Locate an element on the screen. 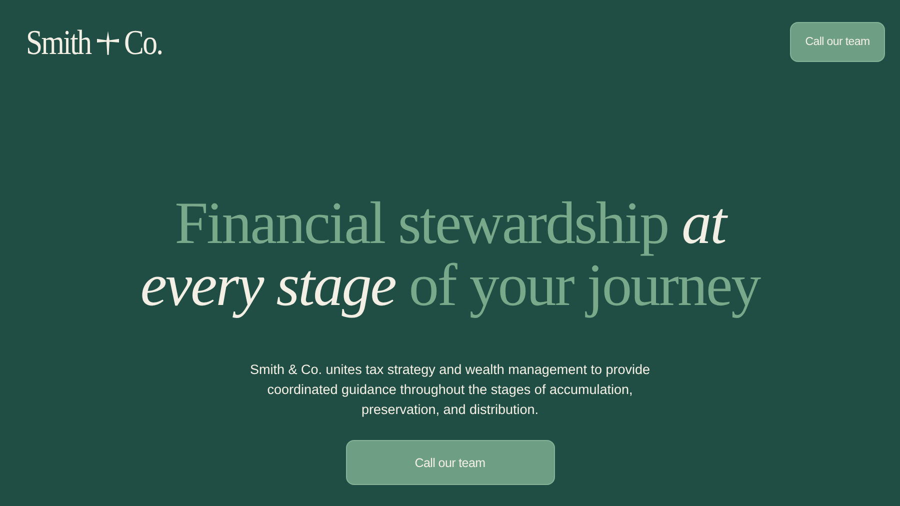 This screenshot has height=506, width=900. cross-icon is located at coordinates (108, 43).